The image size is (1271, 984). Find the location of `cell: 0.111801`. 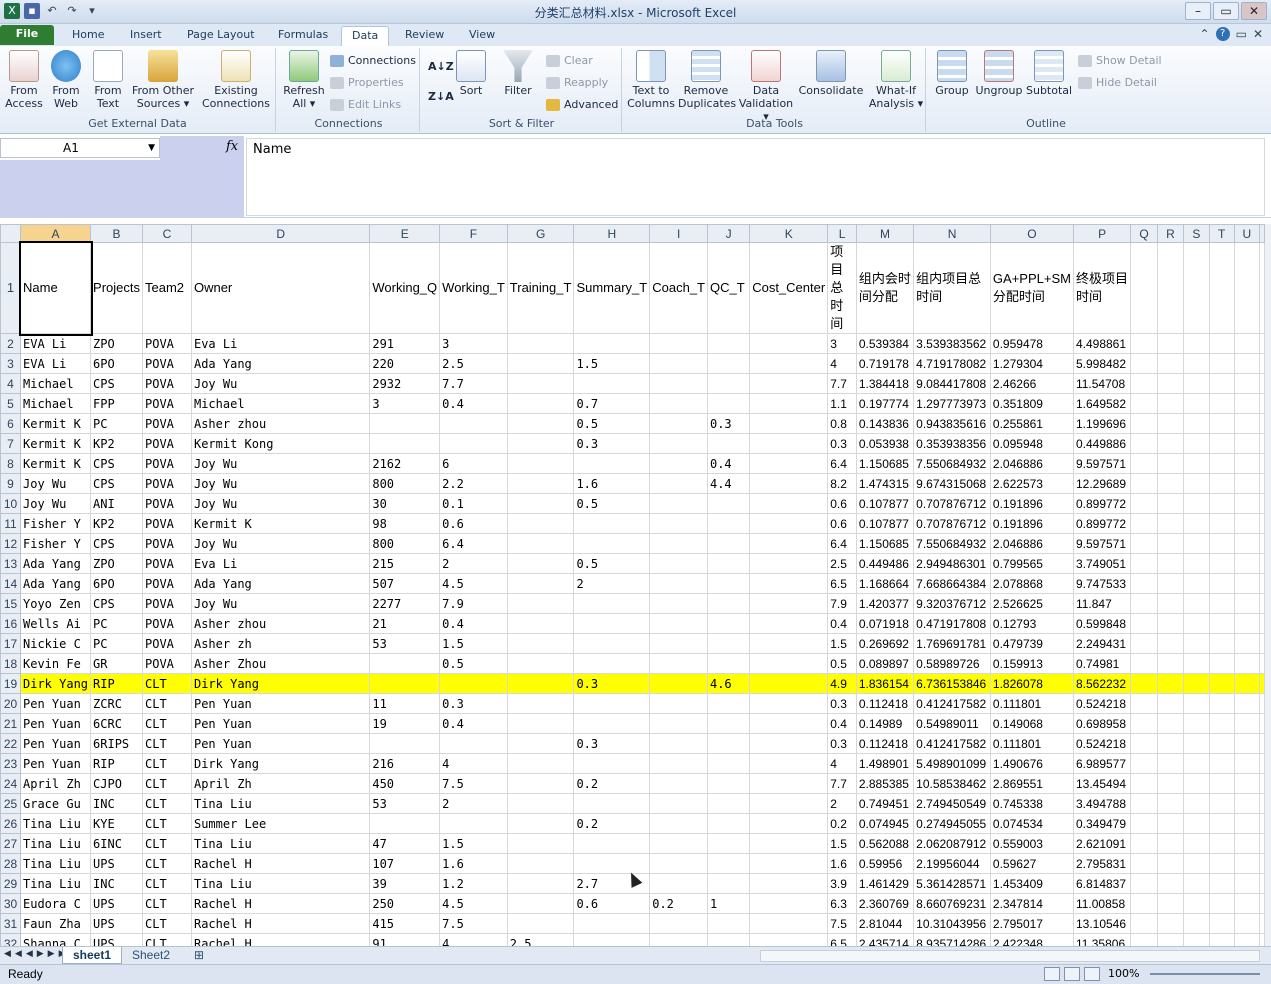

cell: 0.111801 is located at coordinates (1031, 703).